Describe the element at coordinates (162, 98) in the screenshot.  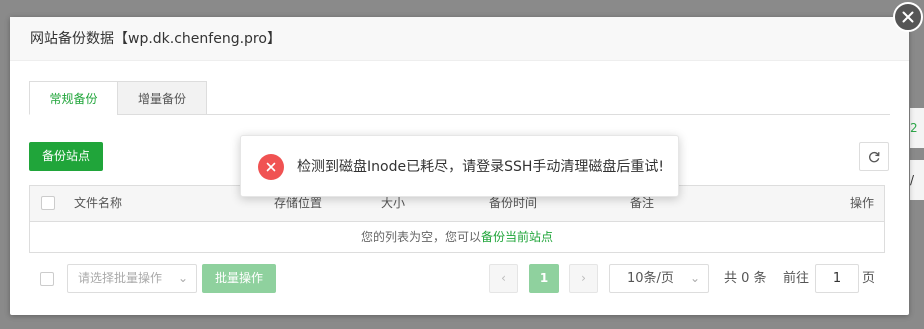
I see `tab-incremental-backup: 增量备份` at that location.